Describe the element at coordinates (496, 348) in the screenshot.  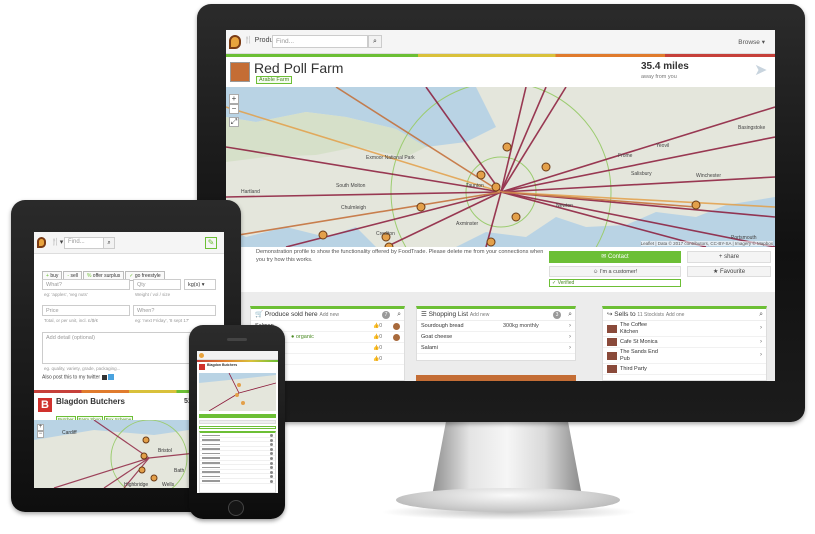
I see `shopping-row: Salami ›` at that location.